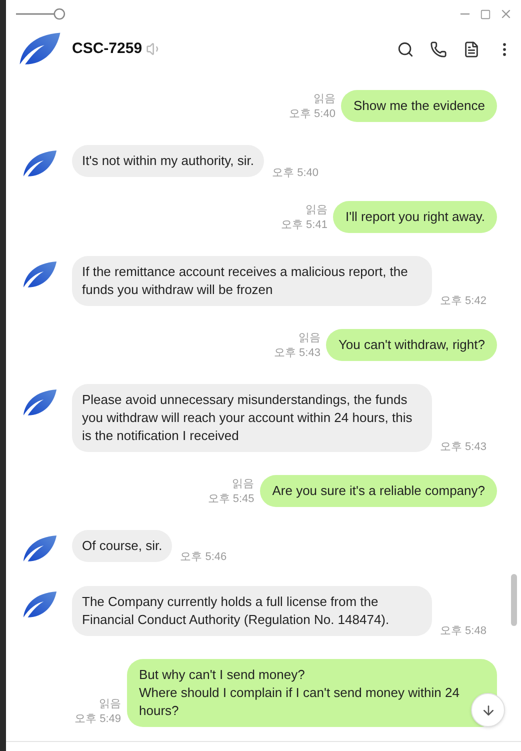 This screenshot has width=521, height=751. I want to click on message-time: 오후 5:45, so click(231, 499).